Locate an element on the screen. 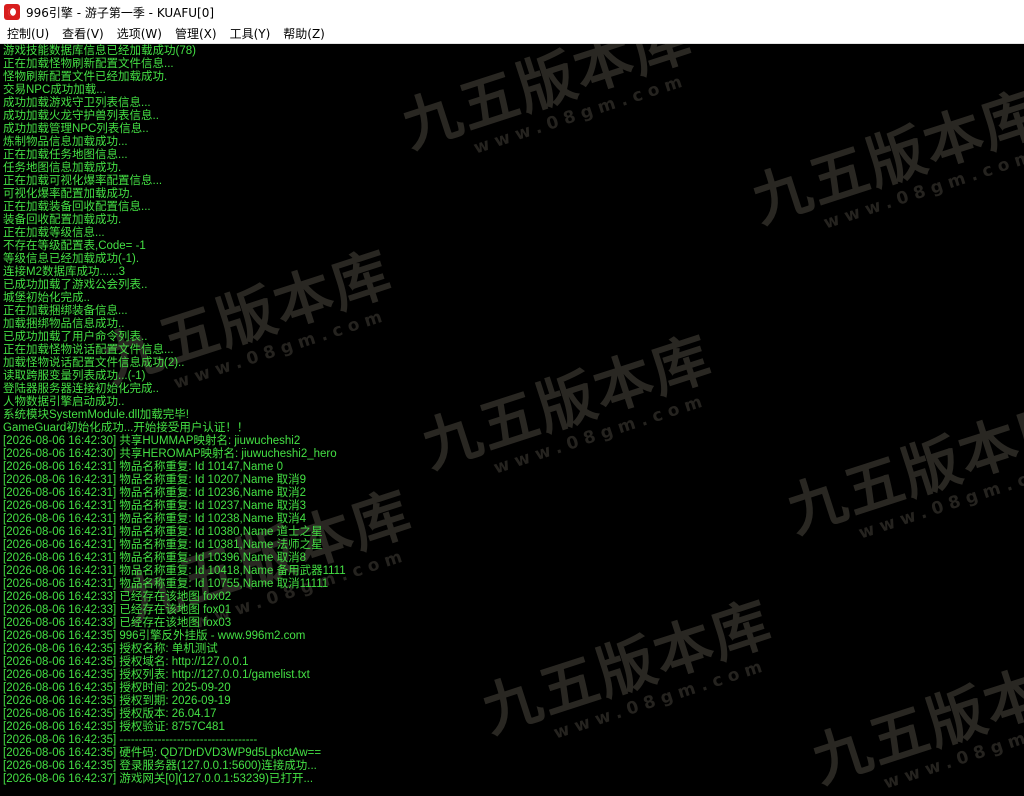 The width and height of the screenshot is (1024, 796). log-line: 游戏技能数据库信息已经加载成功(78) is located at coordinates (99, 51).